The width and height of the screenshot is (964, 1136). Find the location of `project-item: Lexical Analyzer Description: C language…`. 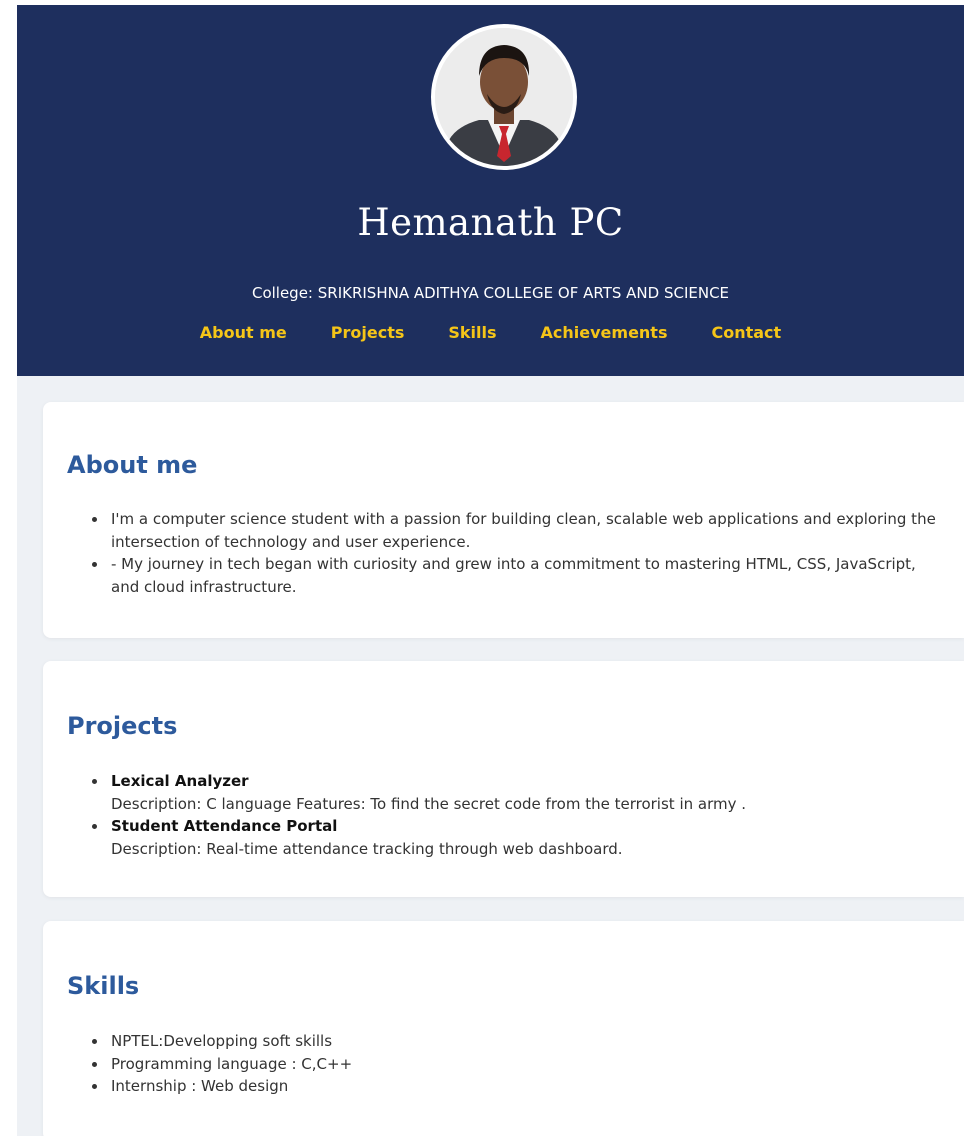

project-item: Lexical Analyzer Description: C language… is located at coordinates (518, 792).